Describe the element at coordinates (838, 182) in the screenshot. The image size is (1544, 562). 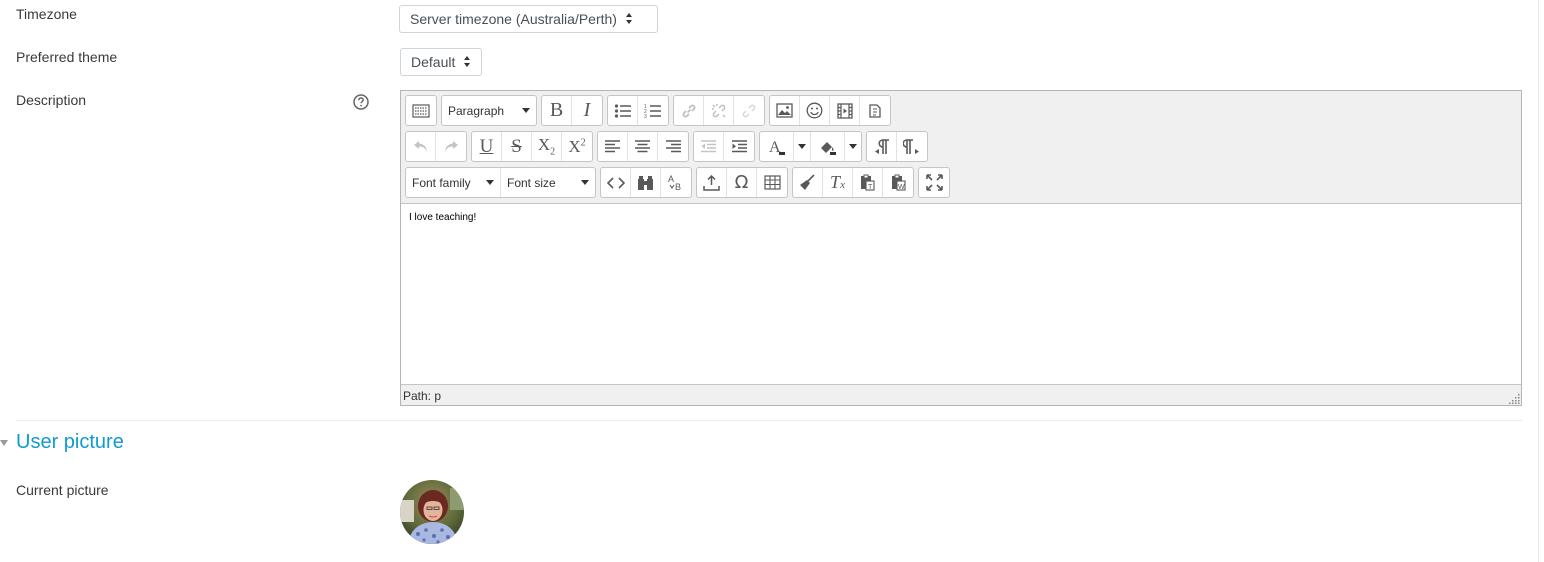
I see `clear-formatting-button: Tx` at that location.